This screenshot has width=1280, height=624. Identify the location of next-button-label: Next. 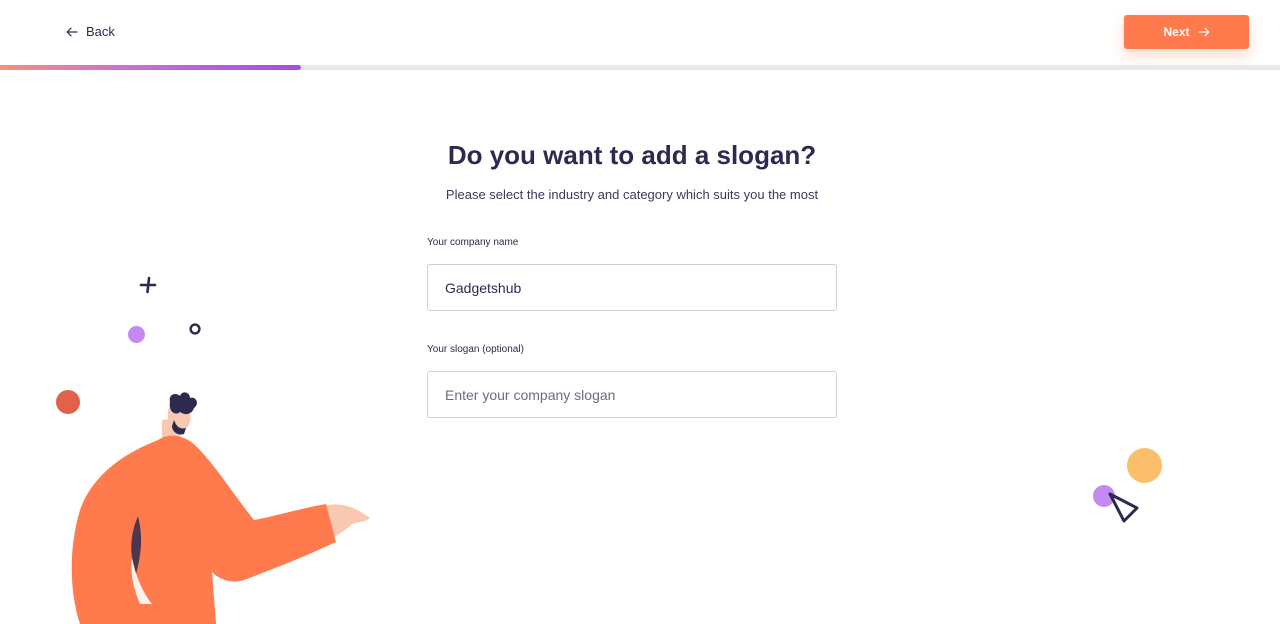
(1176, 32).